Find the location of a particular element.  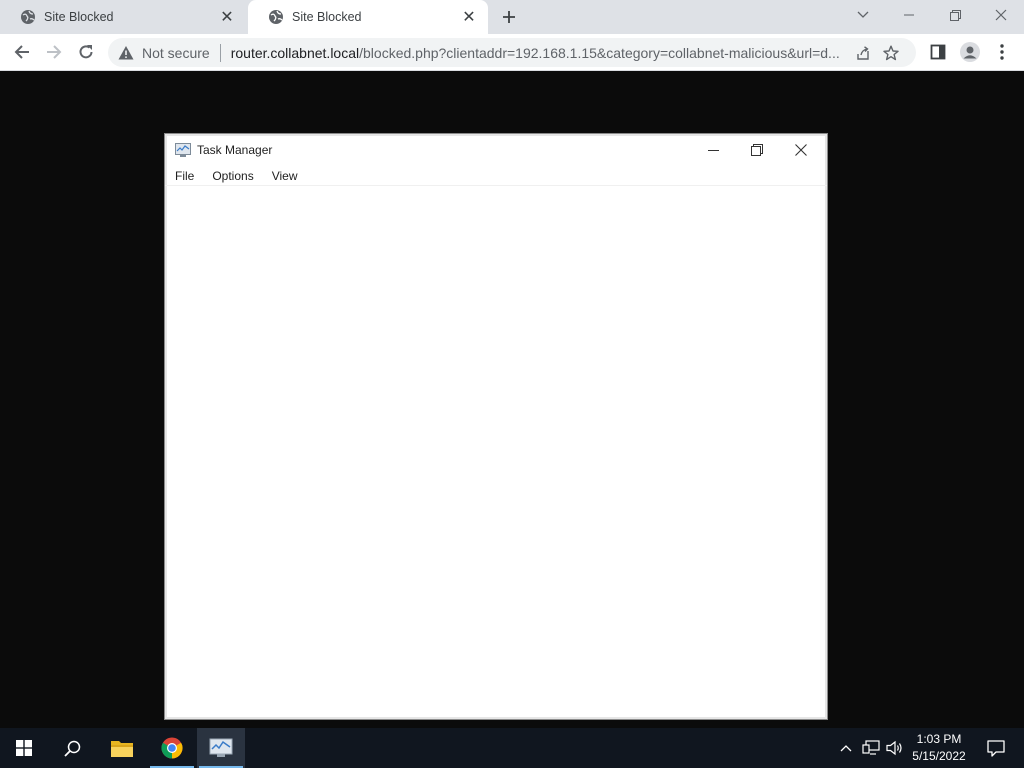

chrome-icon is located at coordinates (172, 748).